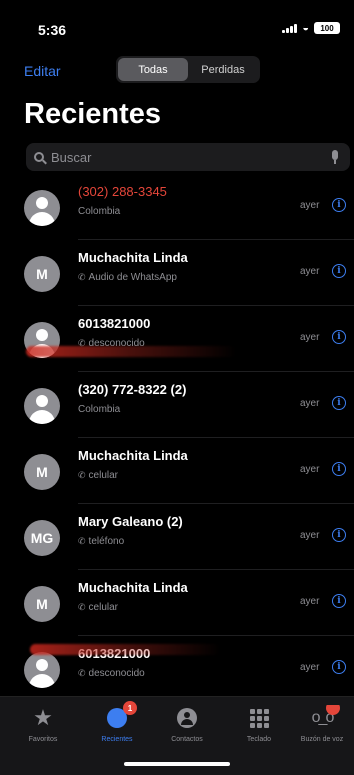  I want to click on battery-icon: 100, so click(327, 28).